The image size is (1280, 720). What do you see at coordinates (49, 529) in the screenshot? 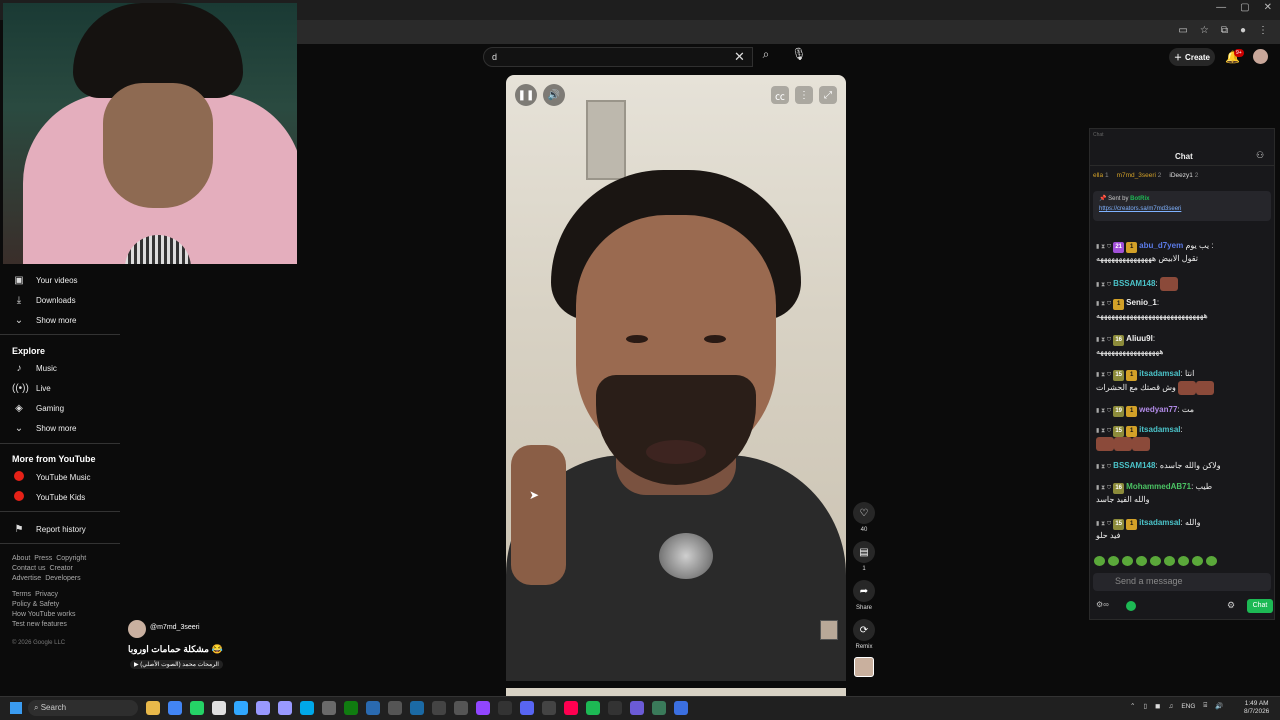
I see `sidebar-item-report-history: ⚑ Report history` at bounding box center [49, 529].